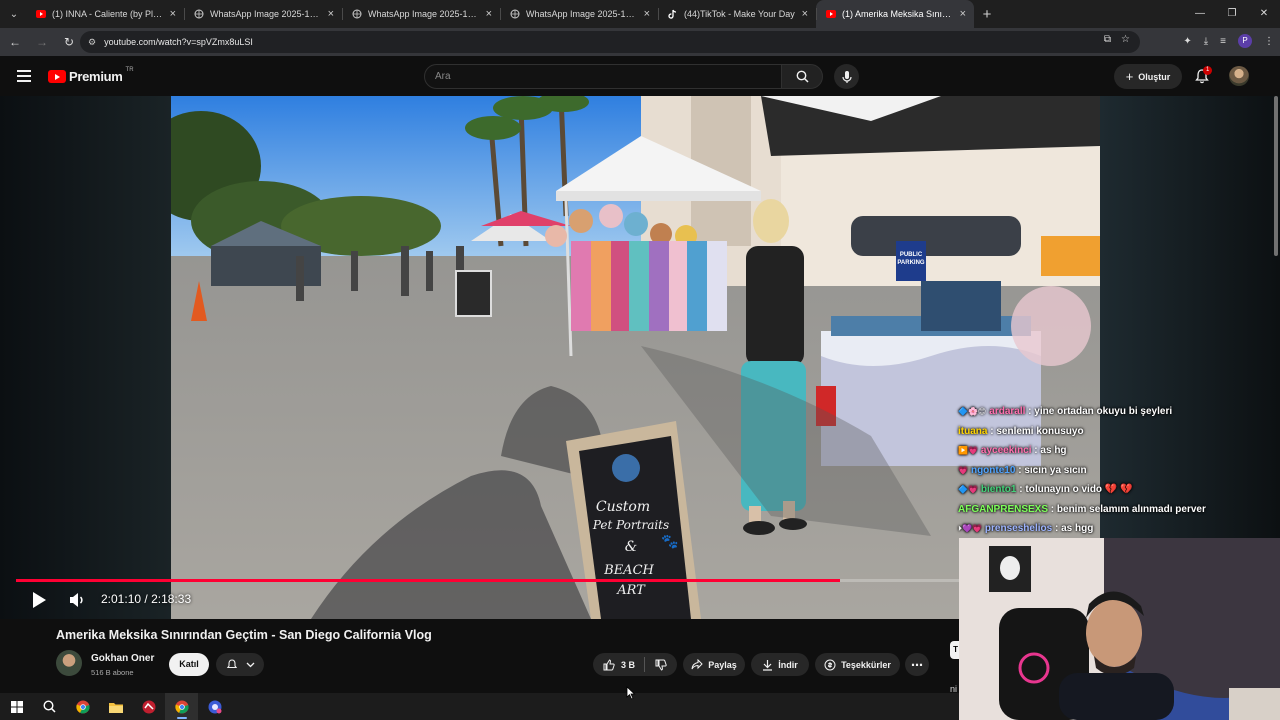  Describe the element at coordinates (16, 706) in the screenshot. I see `windows-start-icon` at that location.